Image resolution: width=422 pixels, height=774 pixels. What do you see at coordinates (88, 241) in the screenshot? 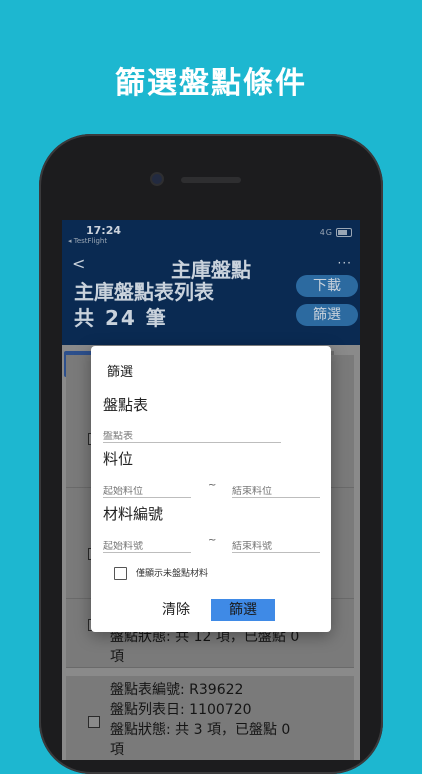
I see `status-testflight: ◂ TestFlight` at bounding box center [88, 241].